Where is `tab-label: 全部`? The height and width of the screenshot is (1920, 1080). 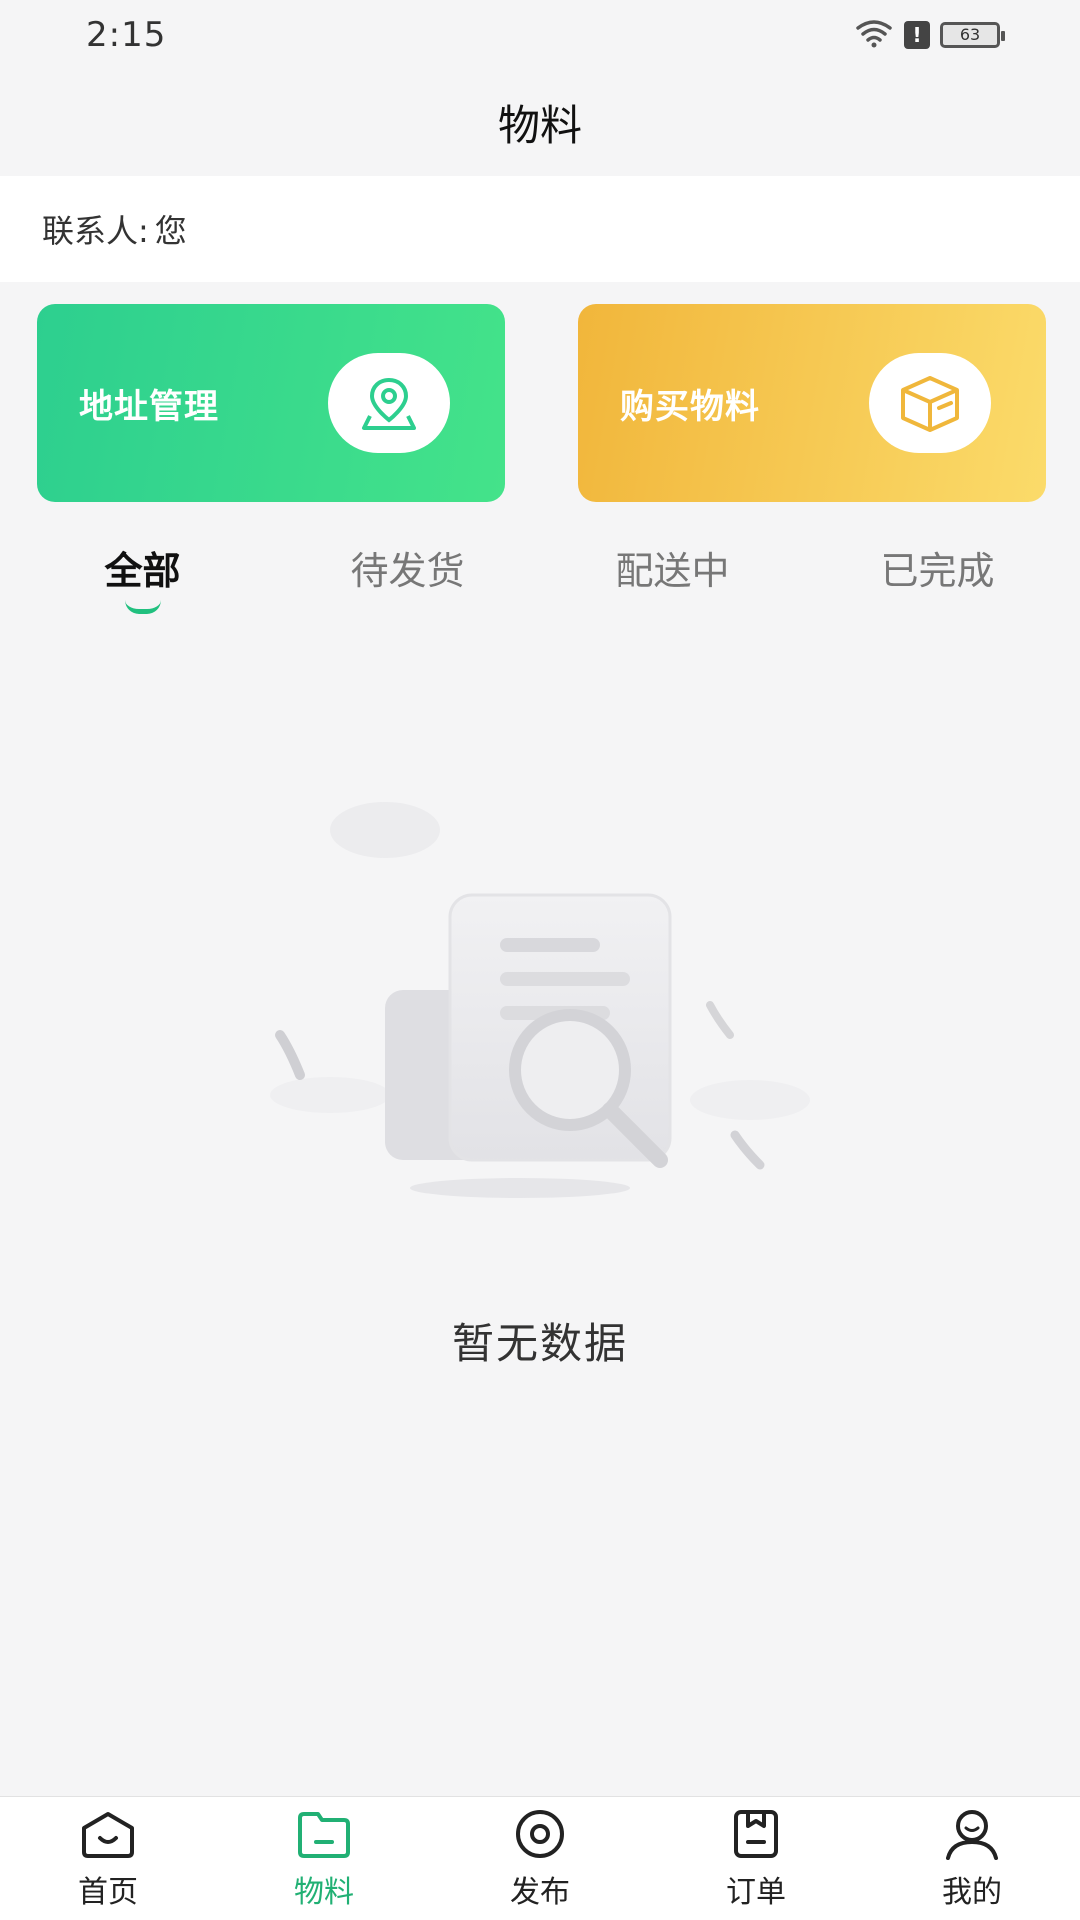 tab-label: 全部 is located at coordinates (142, 571).